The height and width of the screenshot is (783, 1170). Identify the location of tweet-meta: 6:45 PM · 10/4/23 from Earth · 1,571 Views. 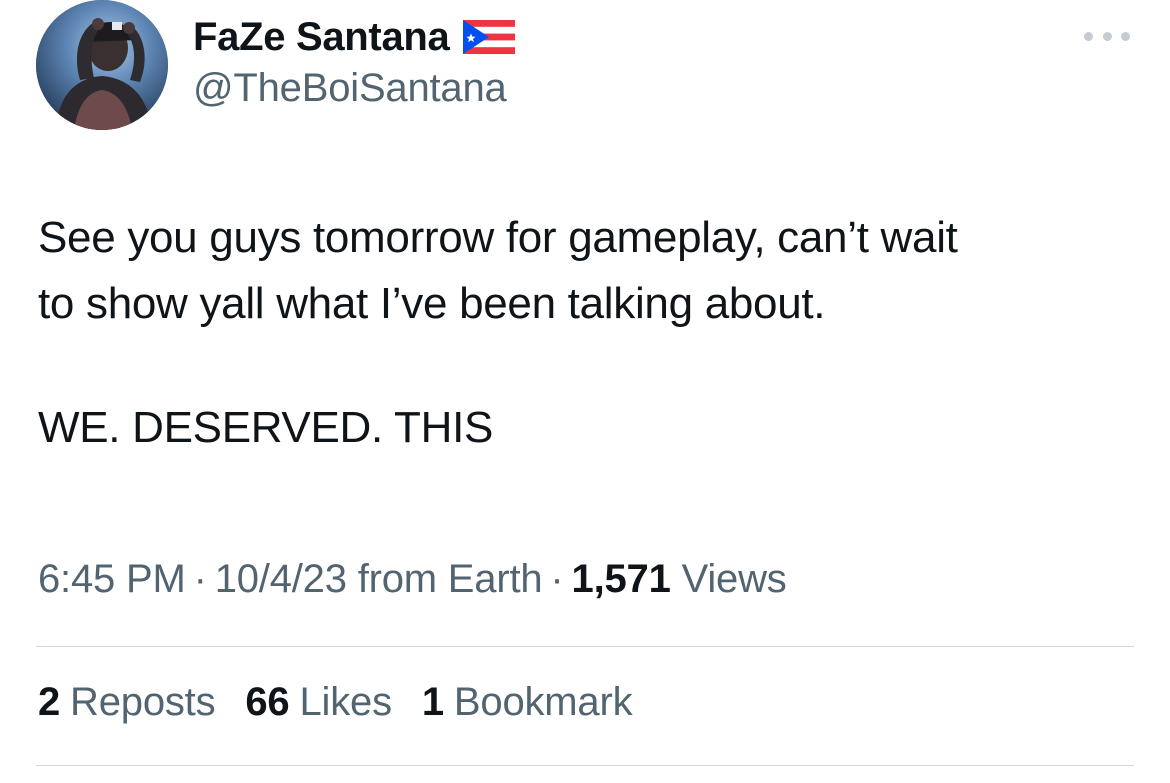
(412, 579).